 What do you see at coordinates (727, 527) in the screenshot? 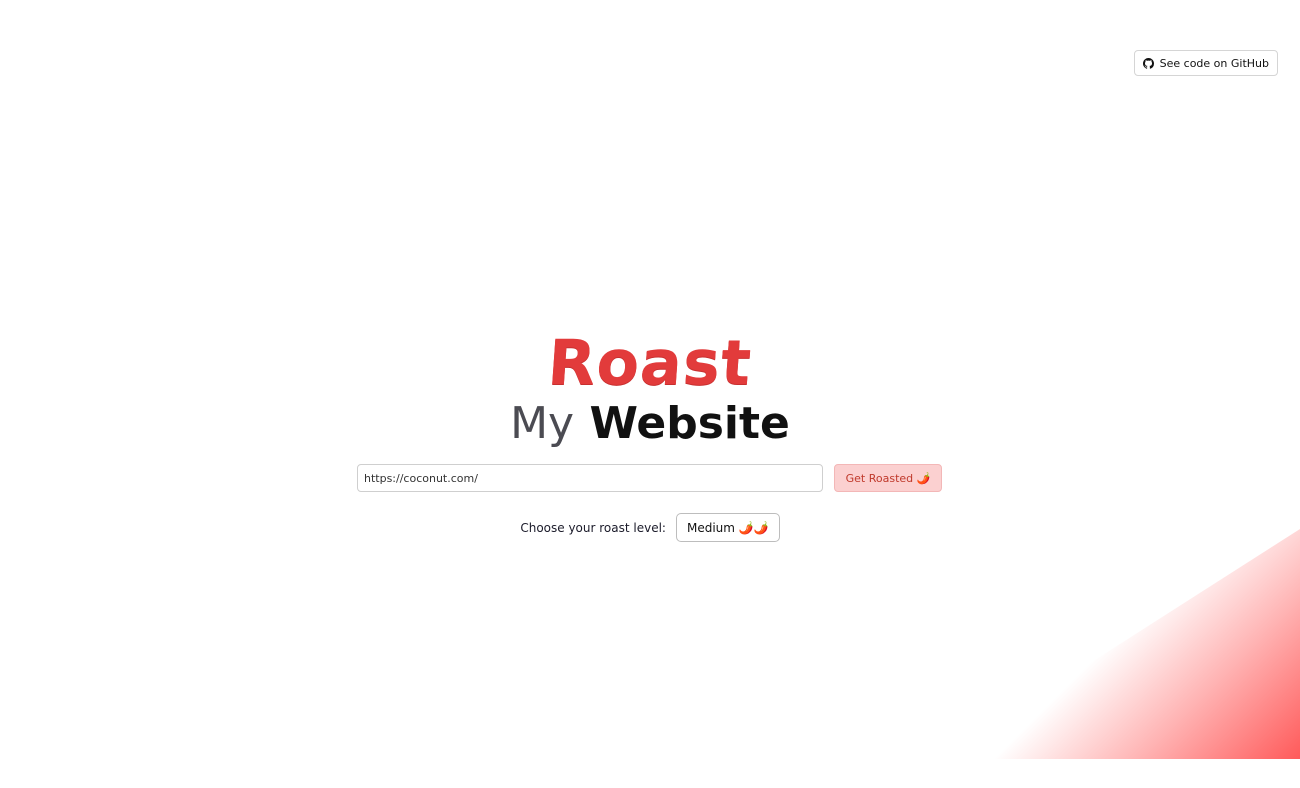
I see `roast-level-select: Medium 🌶️🌶️` at bounding box center [727, 527].